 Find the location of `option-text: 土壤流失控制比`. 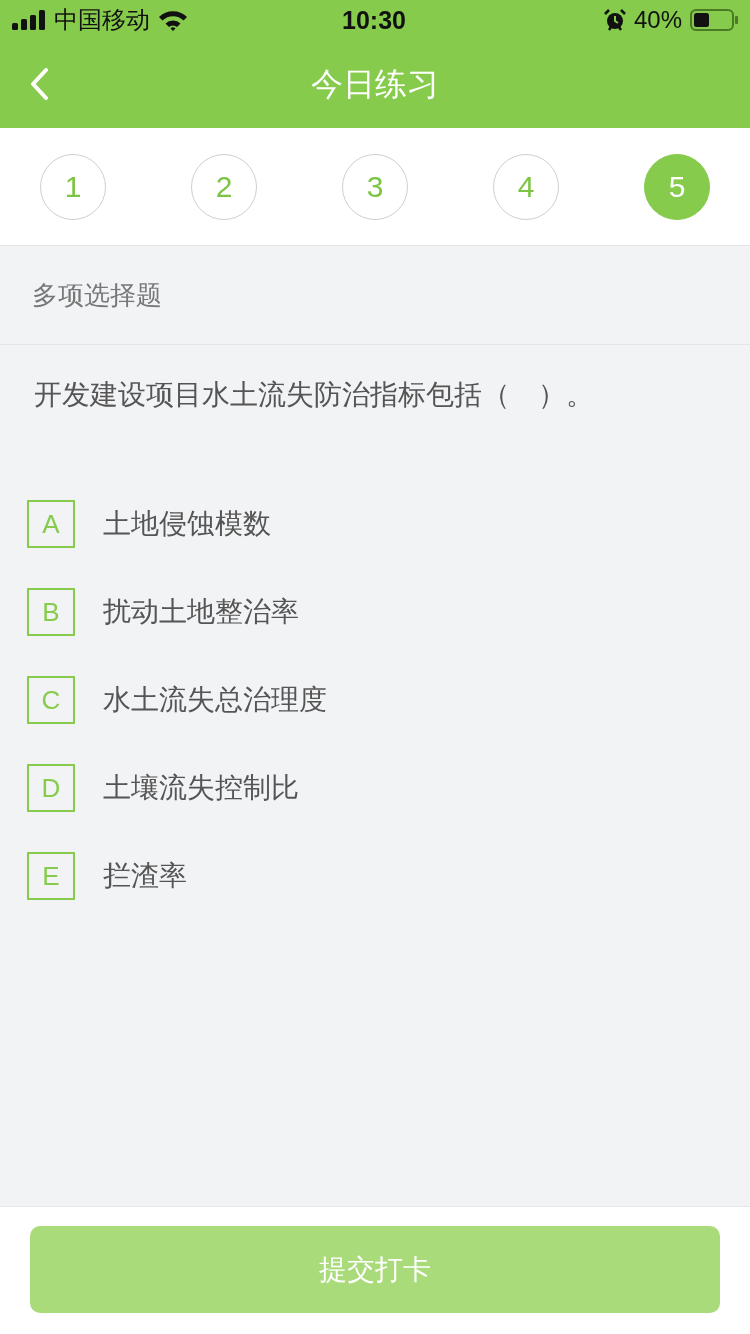

option-text: 土壤流失控制比 is located at coordinates (201, 788).